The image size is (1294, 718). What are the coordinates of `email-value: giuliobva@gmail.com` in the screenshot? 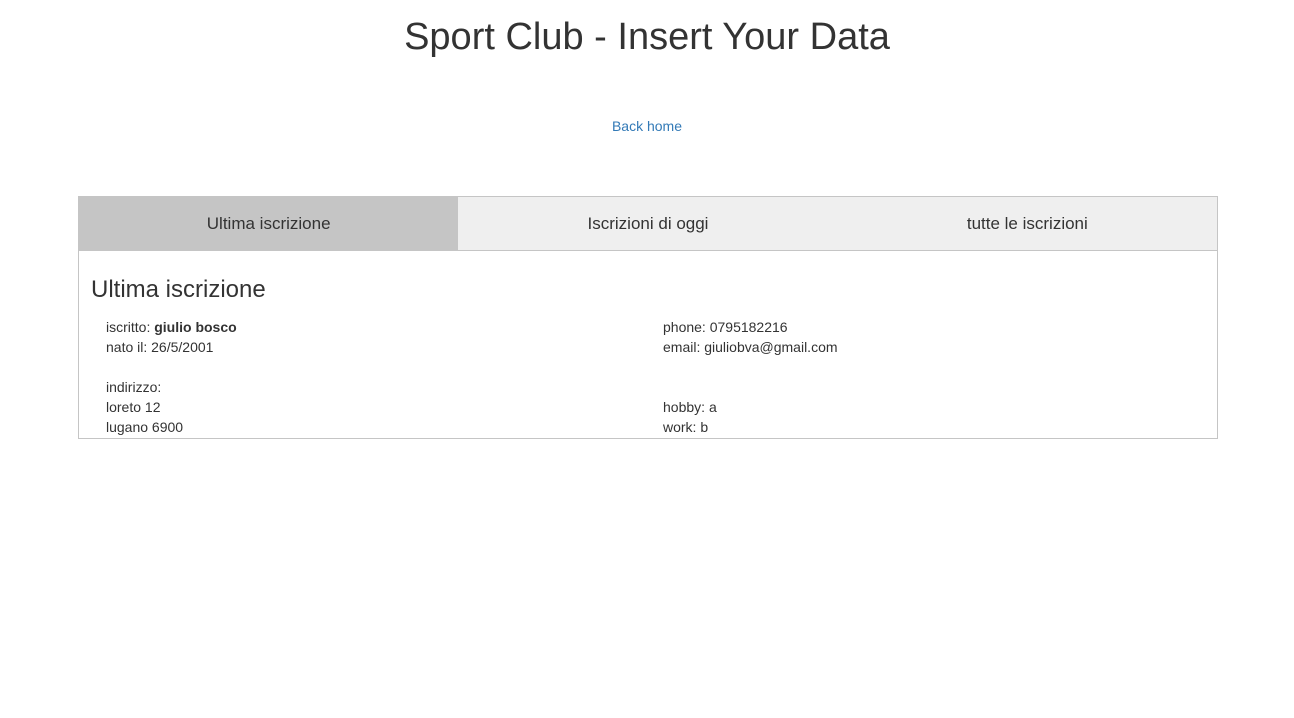 It's located at (771, 347).